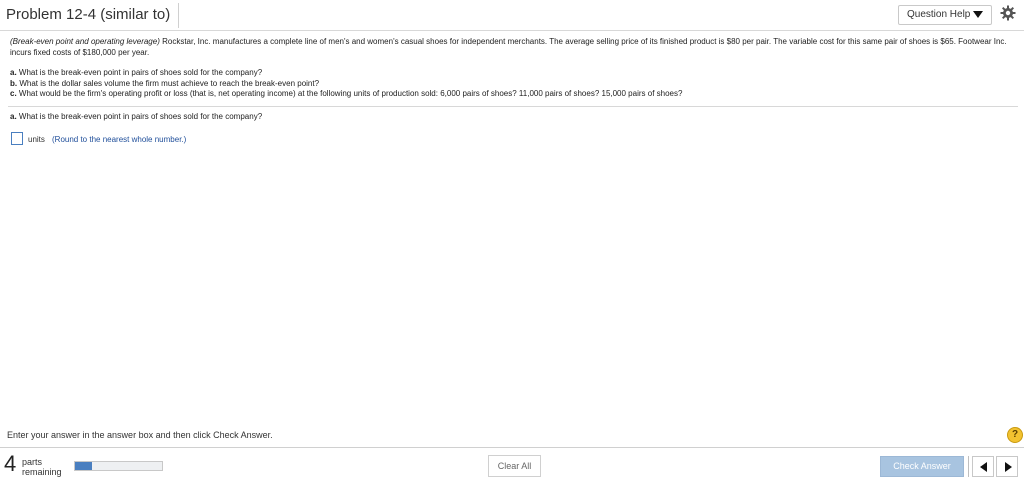  I want to click on rounding-note: (Round to the nearest whole number.), so click(119, 139).